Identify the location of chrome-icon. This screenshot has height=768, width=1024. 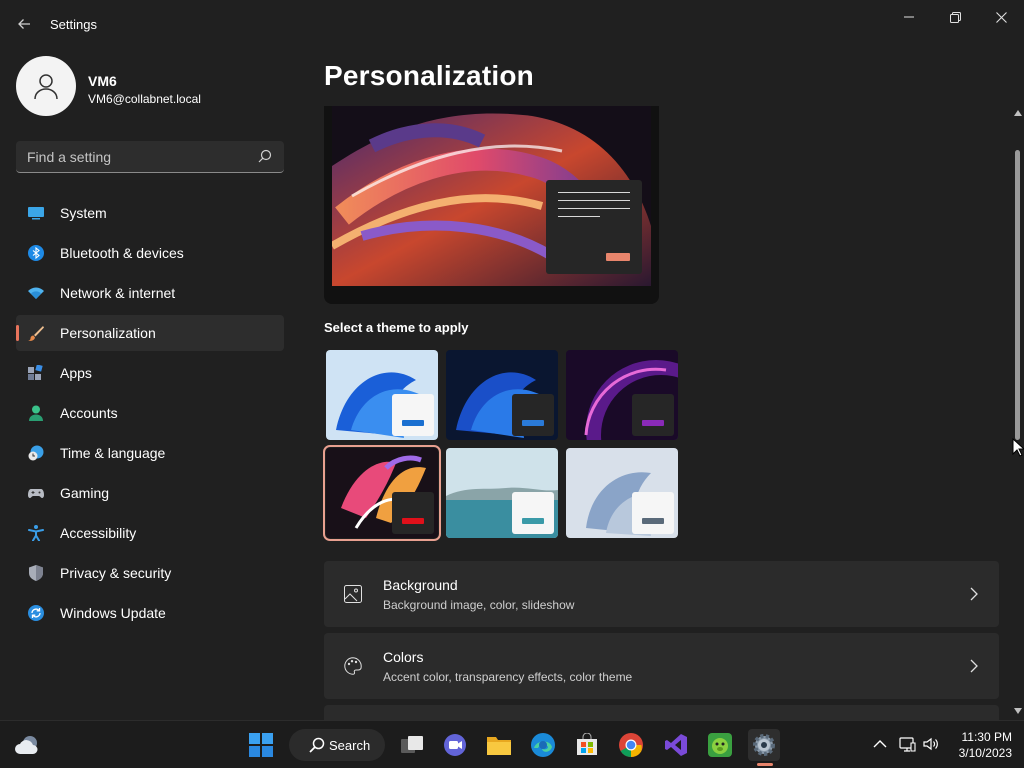
(631, 745).